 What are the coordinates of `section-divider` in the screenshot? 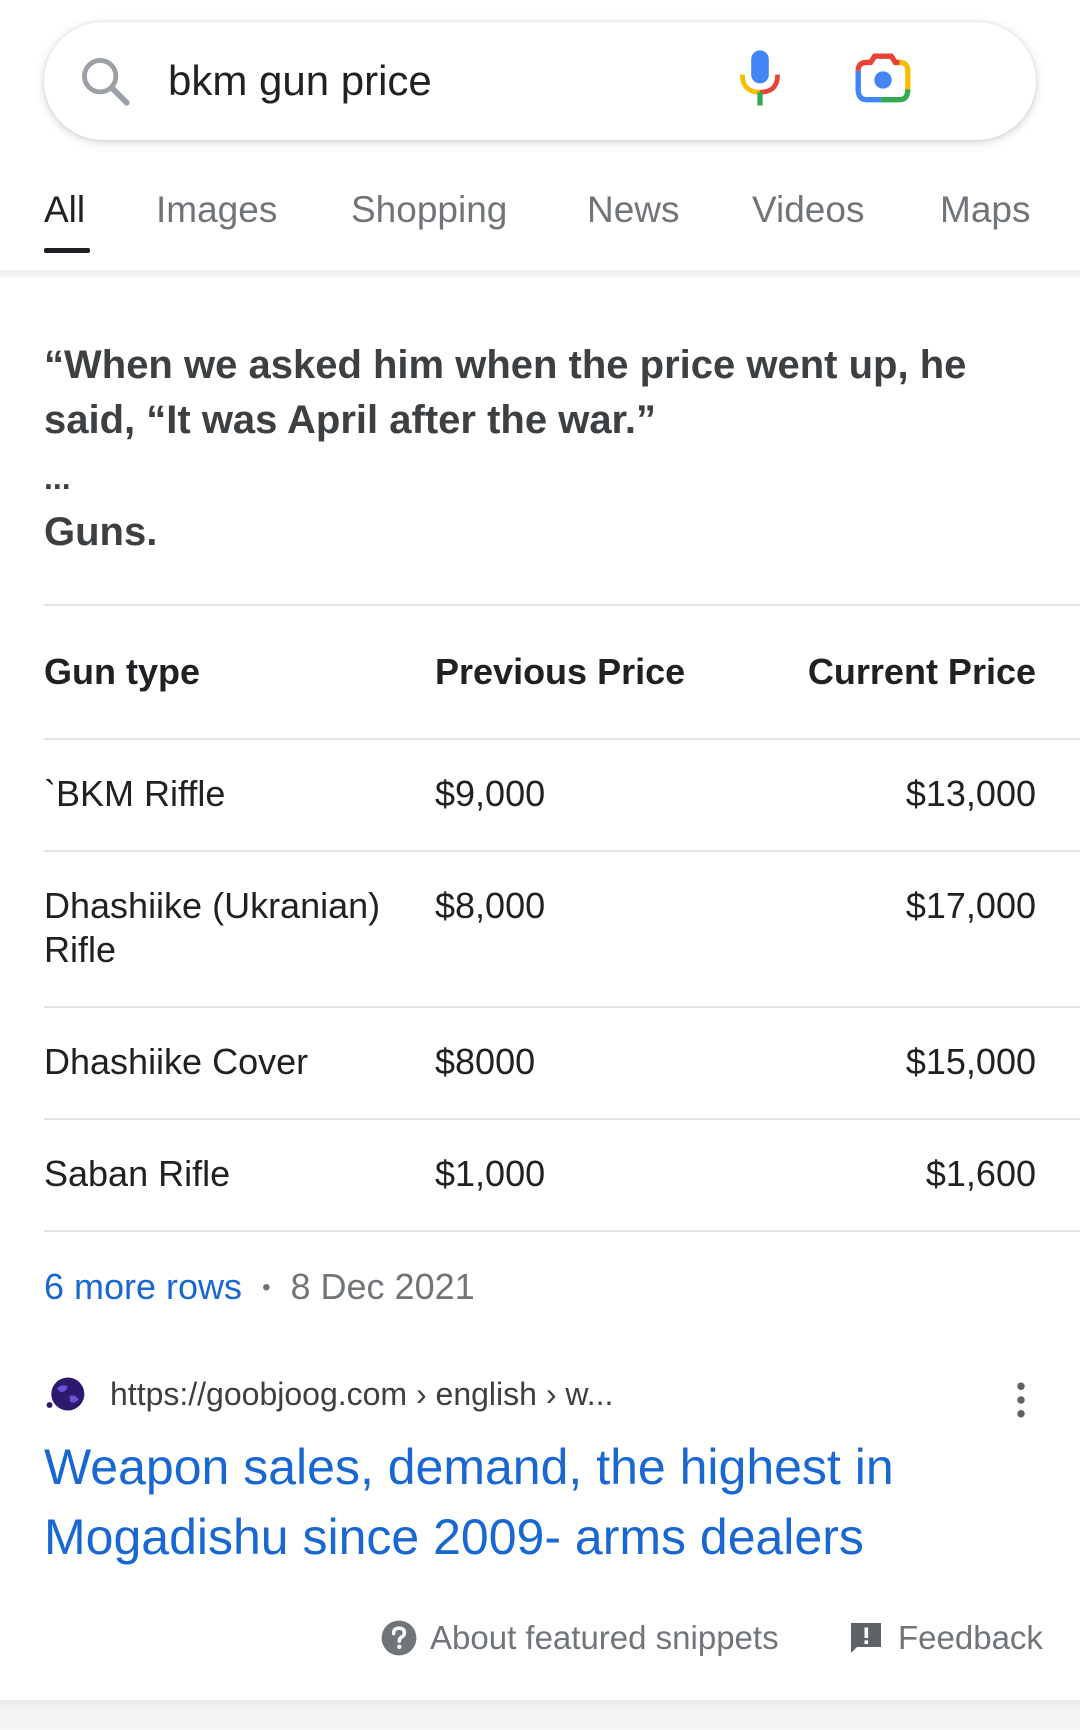 It's located at (540, 1715).